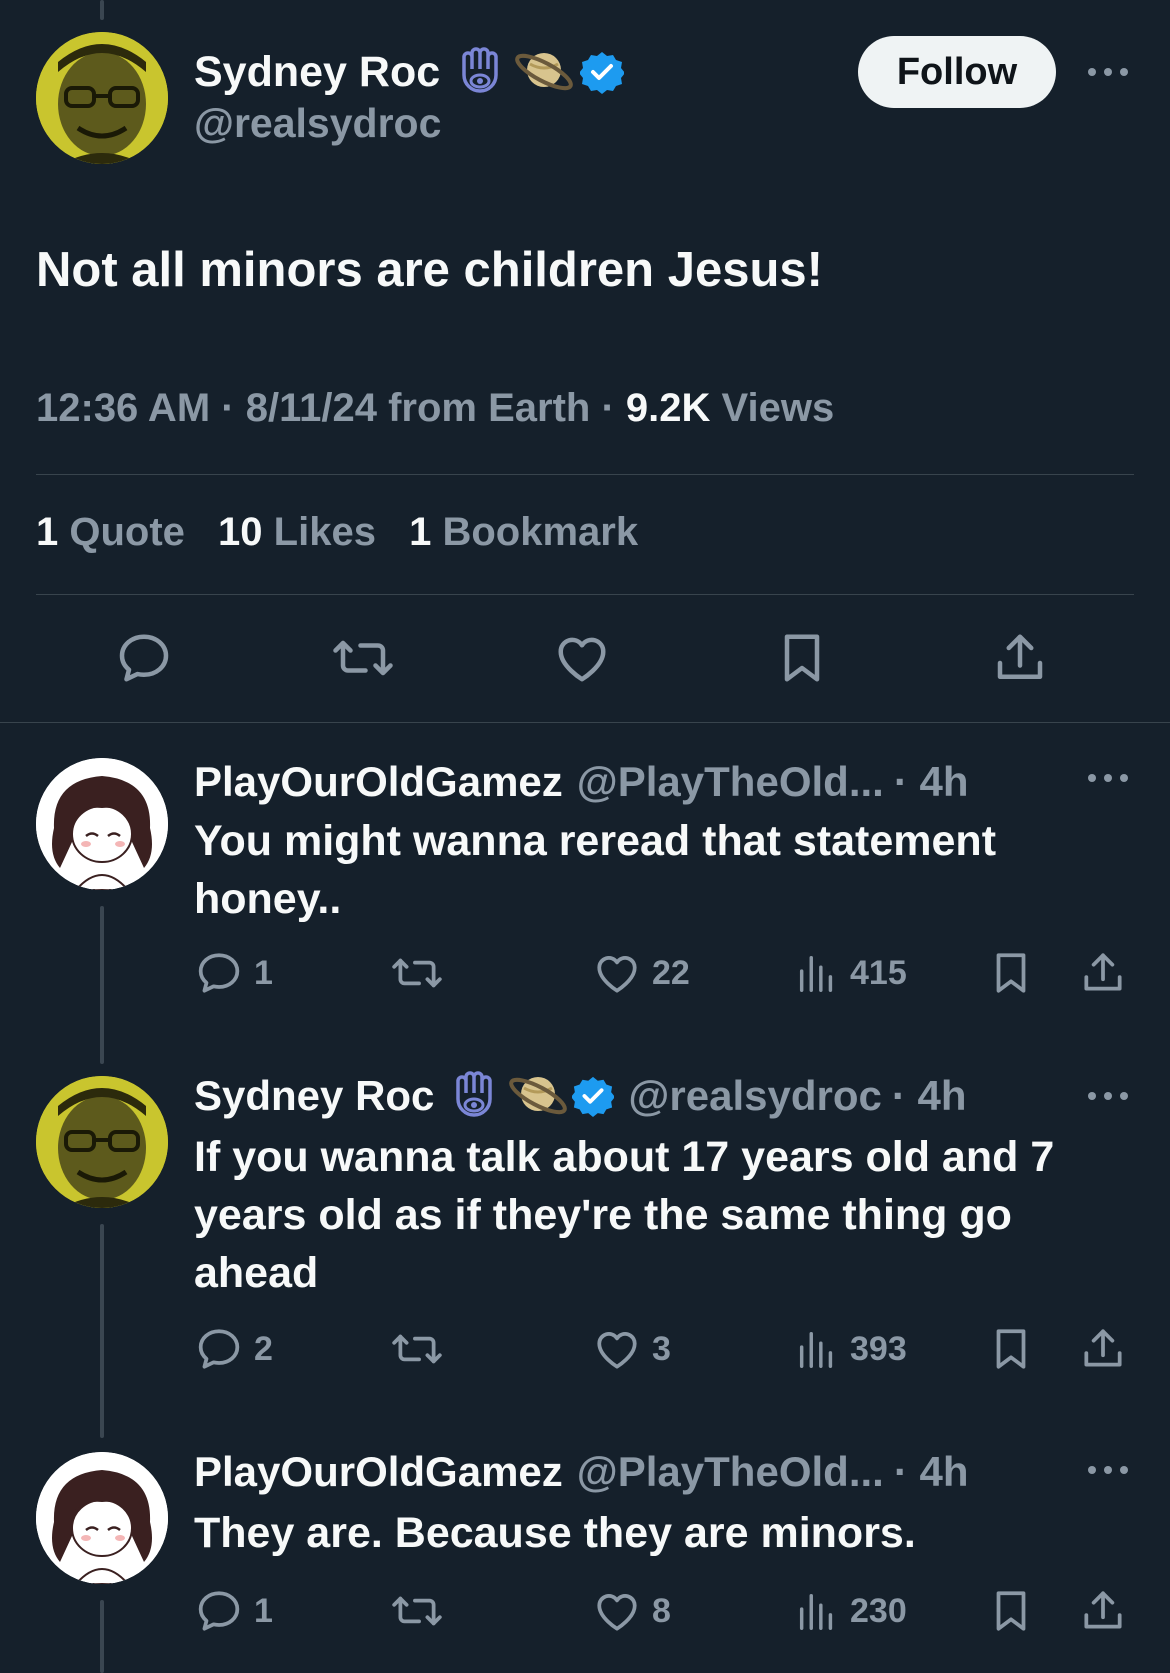 The height and width of the screenshot is (1673, 1170). I want to click on like-button: 22, so click(641, 973).